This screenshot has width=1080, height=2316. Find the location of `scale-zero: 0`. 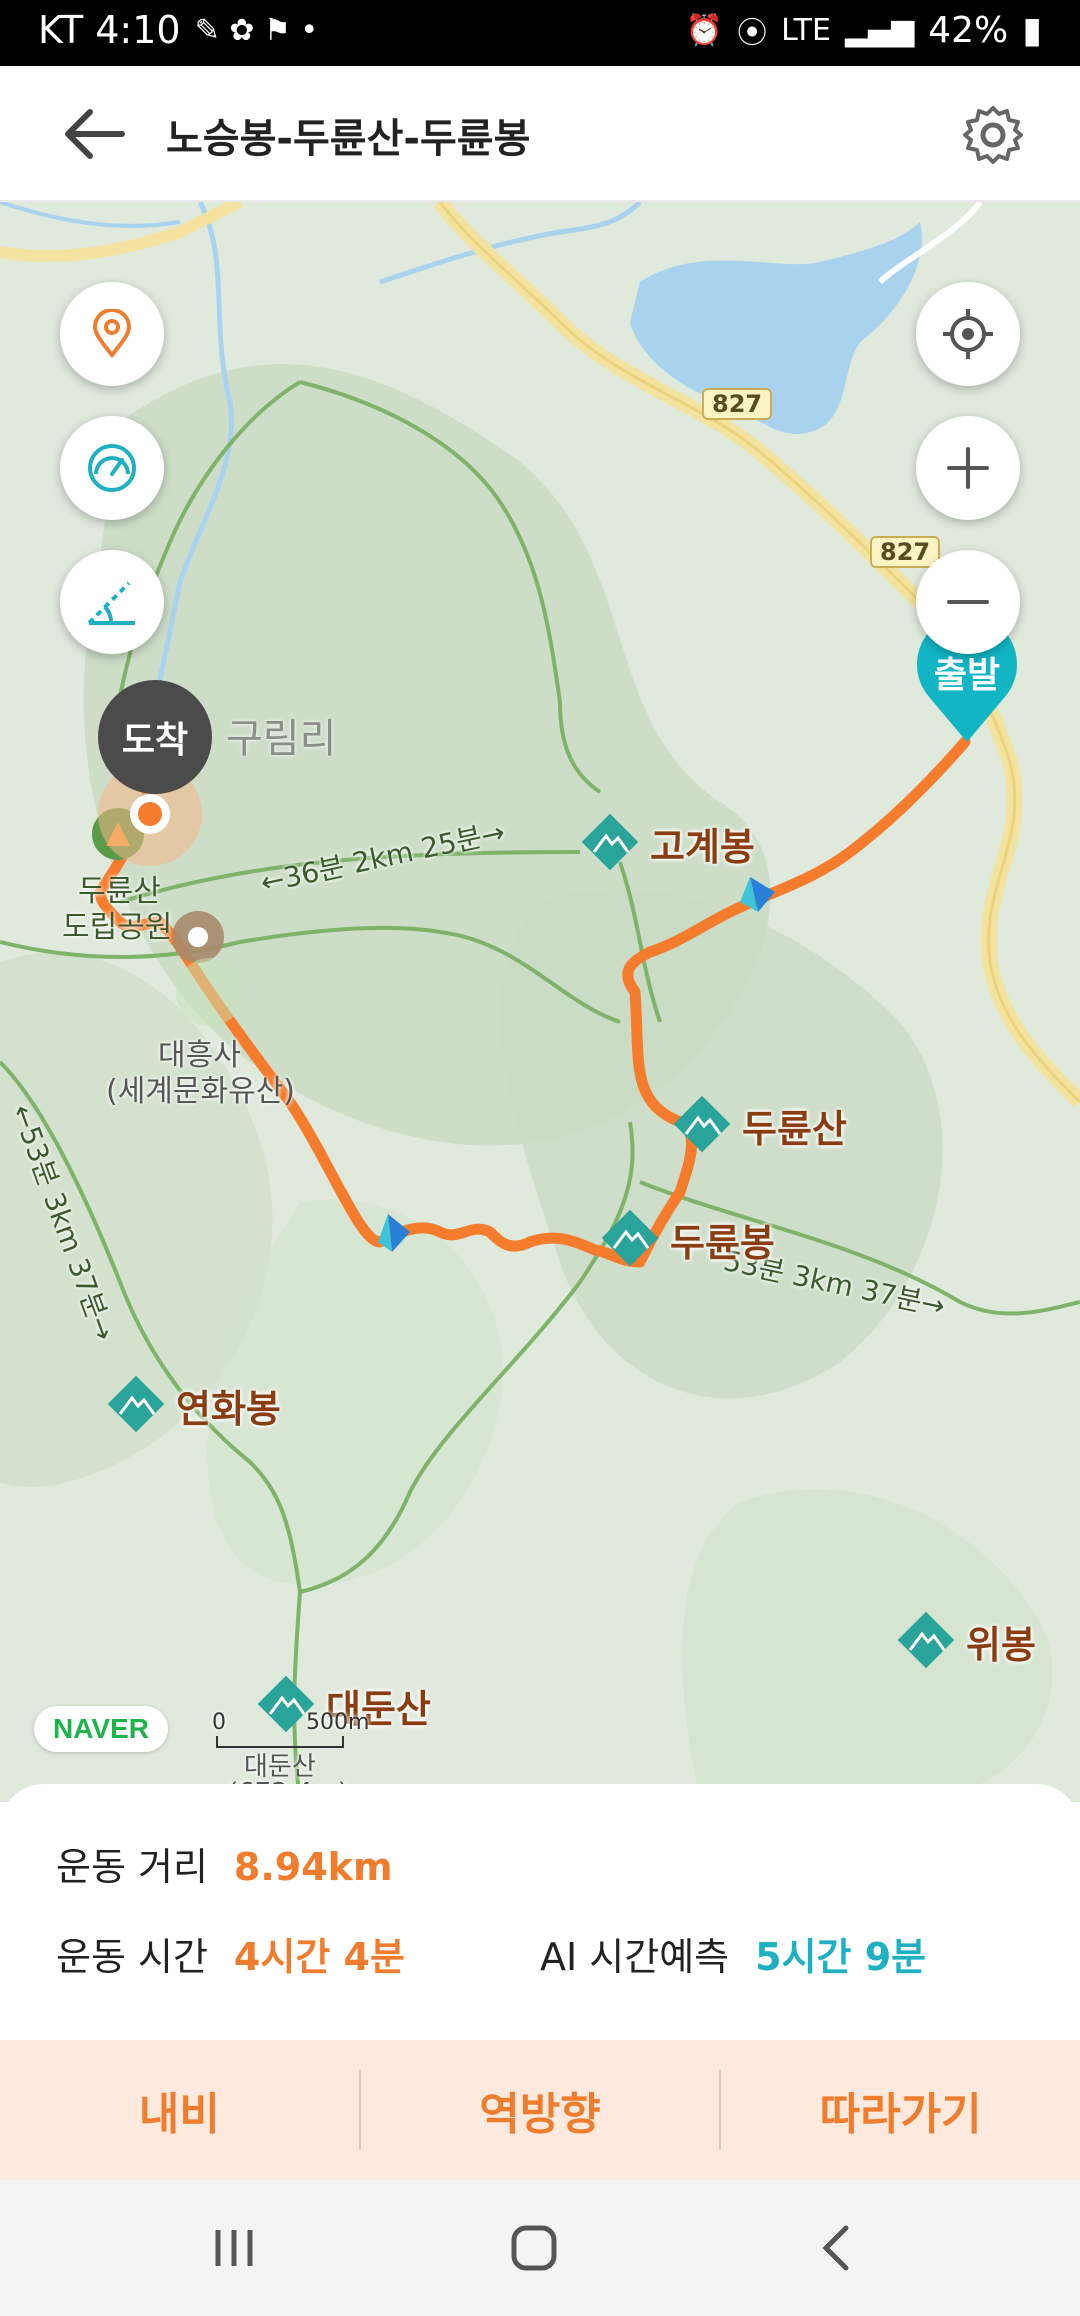

scale-zero: 0 is located at coordinates (219, 1722).